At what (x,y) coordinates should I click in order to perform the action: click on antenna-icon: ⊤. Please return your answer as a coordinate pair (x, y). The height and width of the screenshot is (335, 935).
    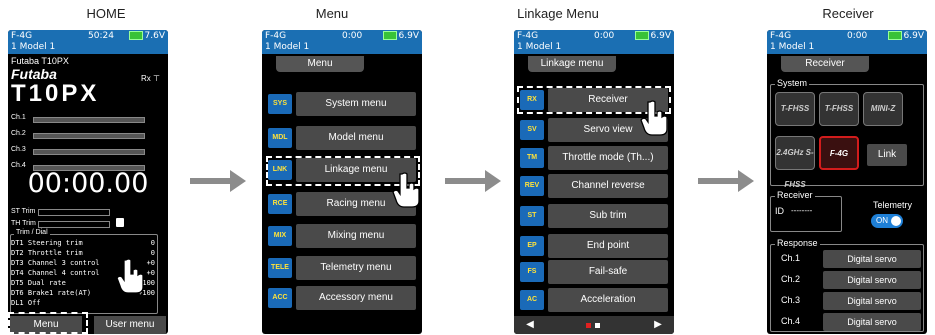
    Looking at the image, I should click on (156, 78).